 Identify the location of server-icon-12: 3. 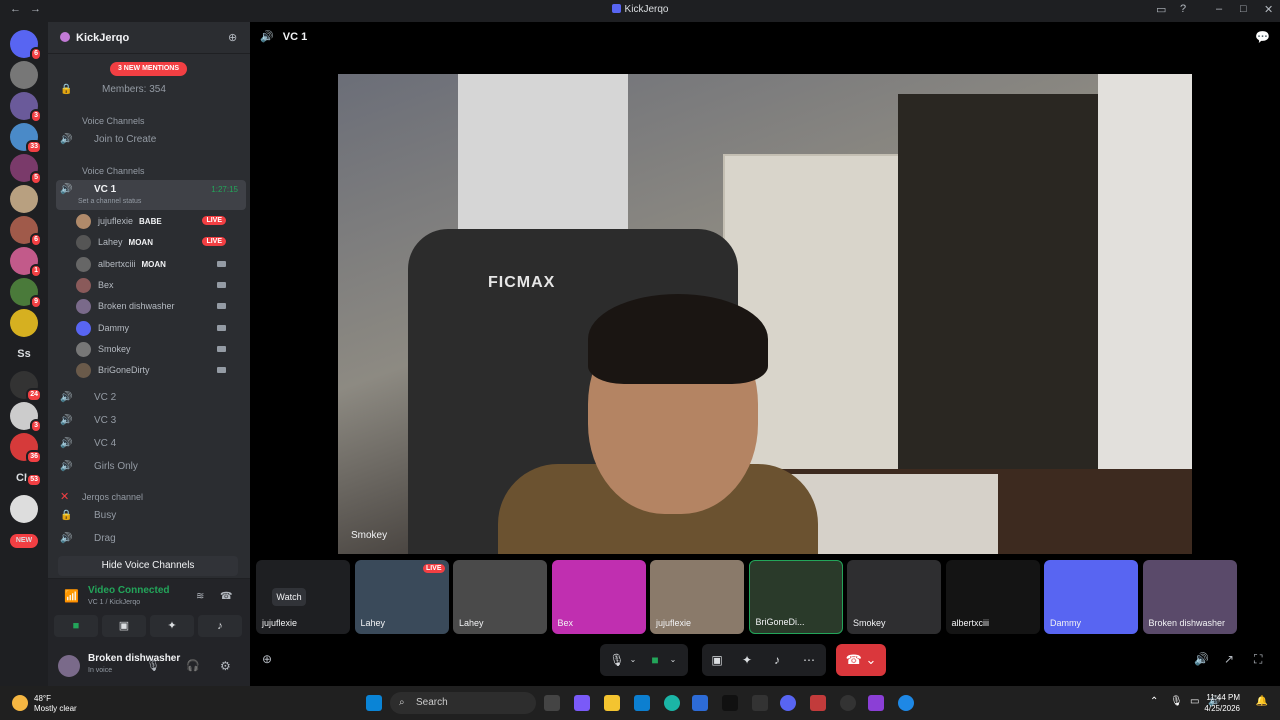
(26, 417).